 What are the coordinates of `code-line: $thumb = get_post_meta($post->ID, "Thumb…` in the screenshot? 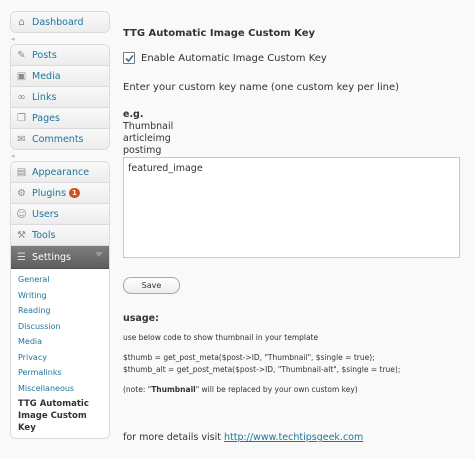 It's located at (249, 357).